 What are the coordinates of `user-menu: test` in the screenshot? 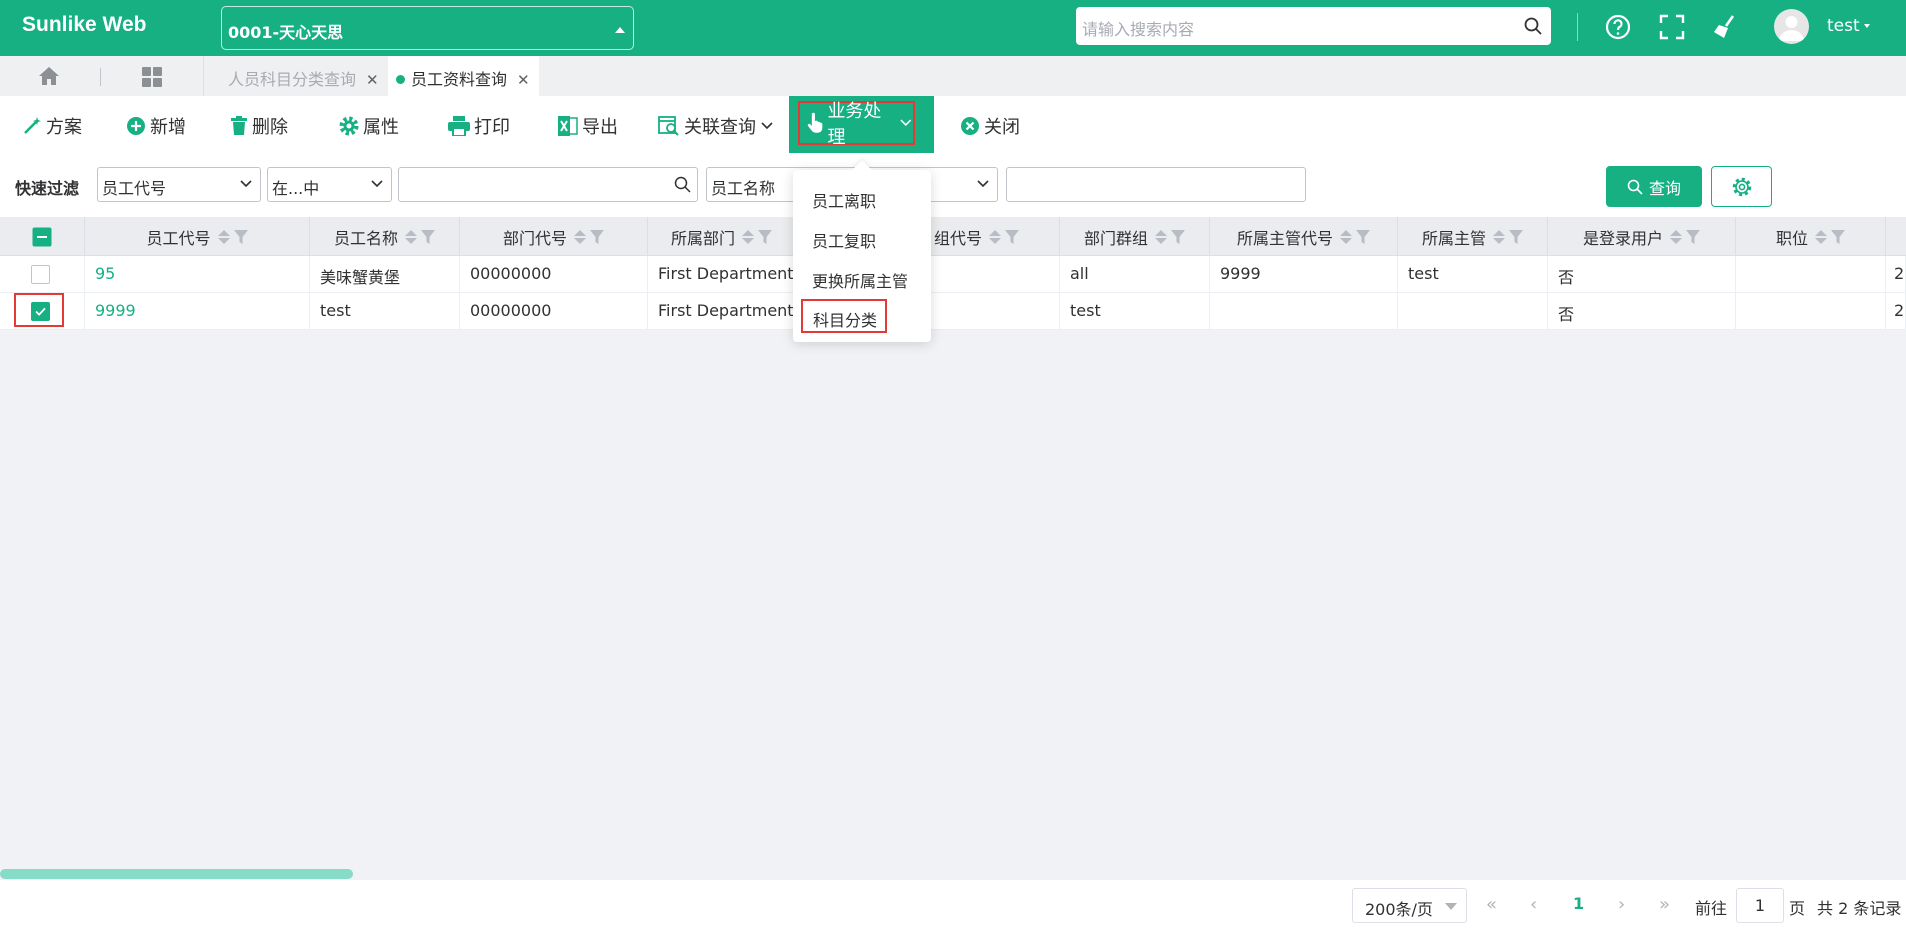 It's located at (1848, 26).